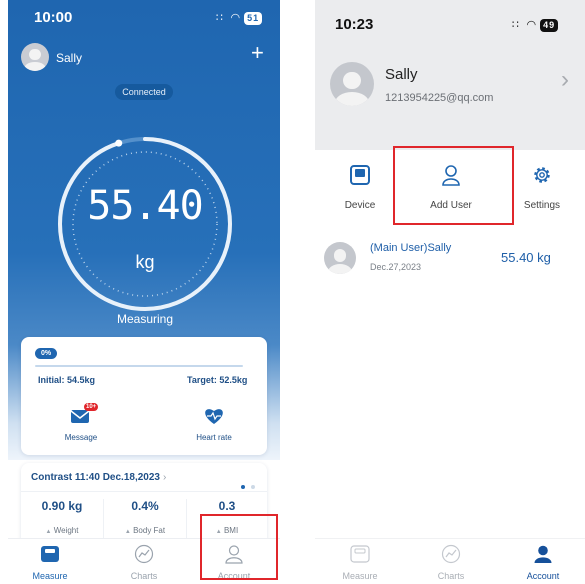  I want to click on heart-pulse-icon, so click(214, 416).